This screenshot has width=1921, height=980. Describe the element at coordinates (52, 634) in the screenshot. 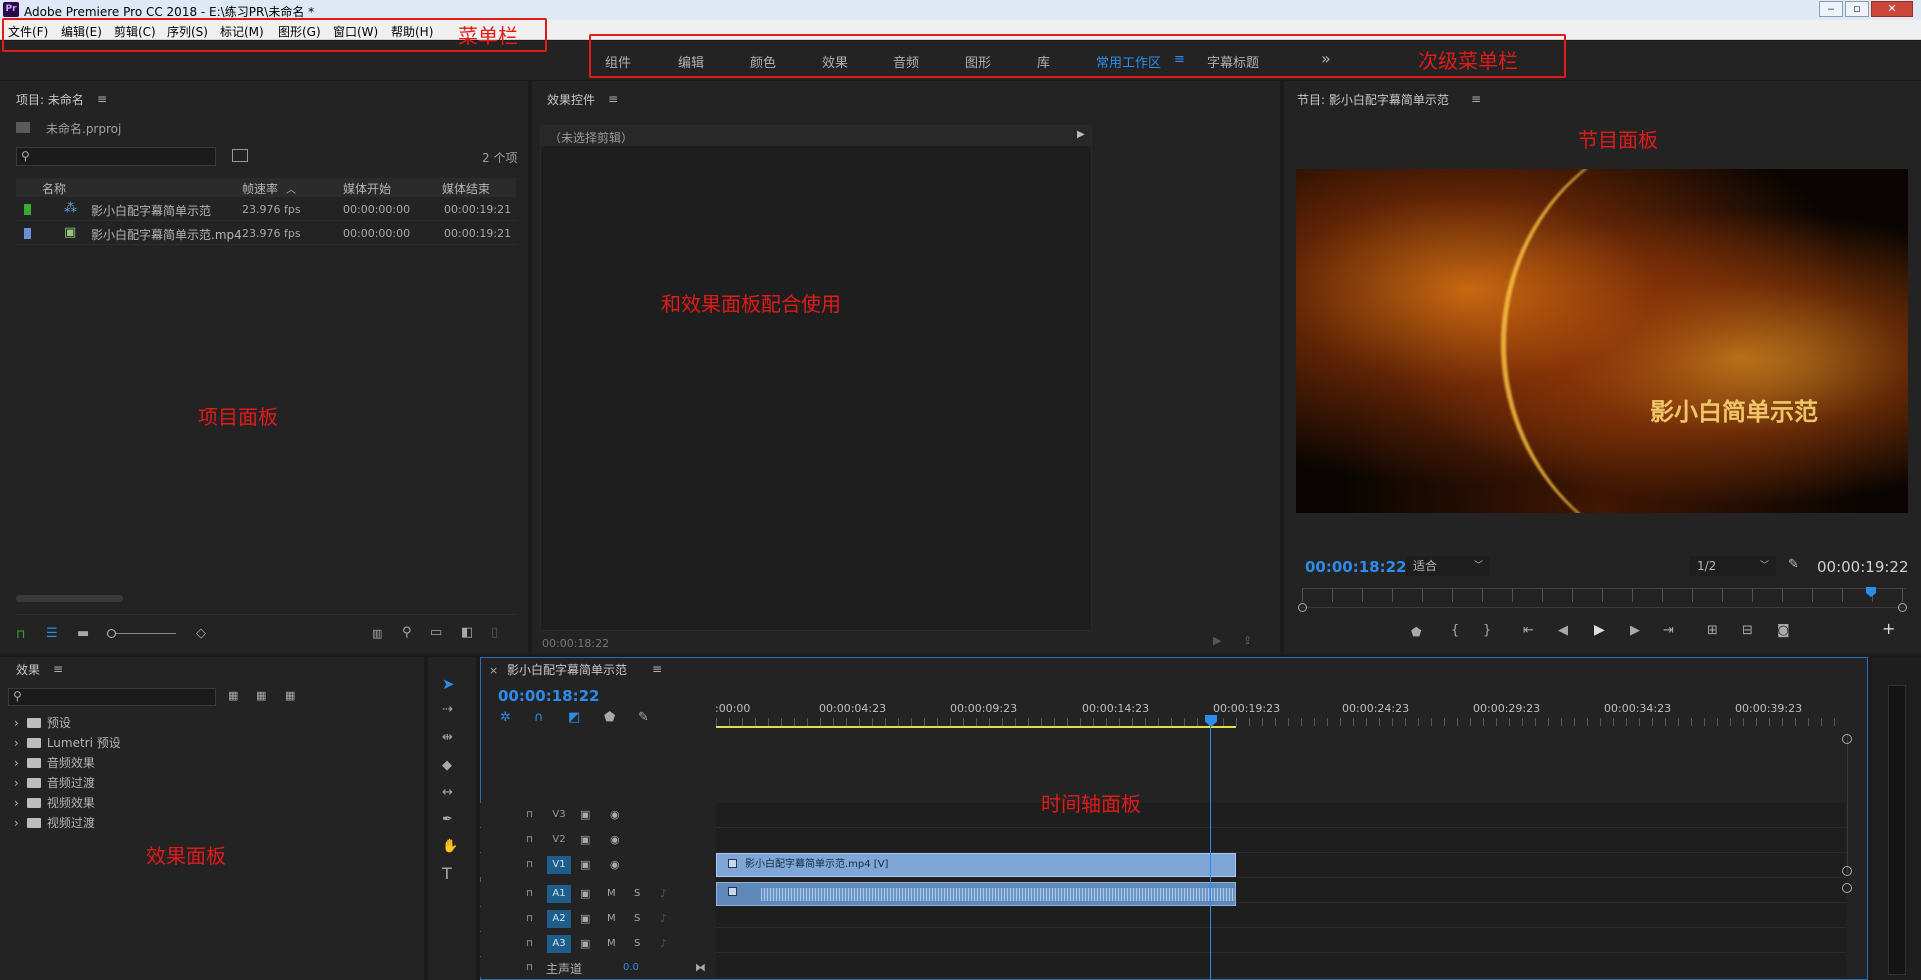

I see `list-view-icon: ☰` at that location.